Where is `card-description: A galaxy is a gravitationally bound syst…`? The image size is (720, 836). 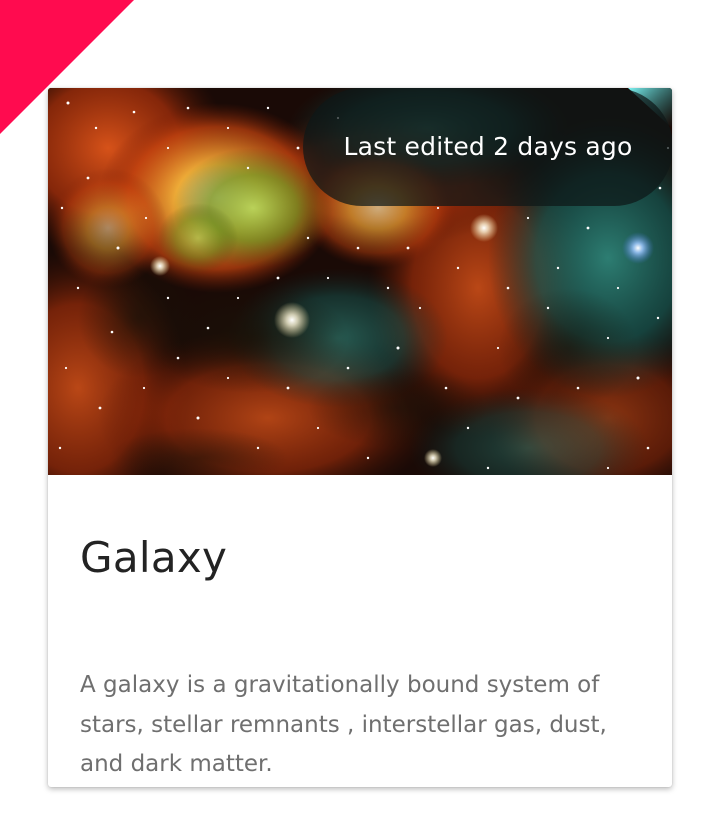 card-description: A galaxy is a gravitationally bound syst… is located at coordinates (343, 724).